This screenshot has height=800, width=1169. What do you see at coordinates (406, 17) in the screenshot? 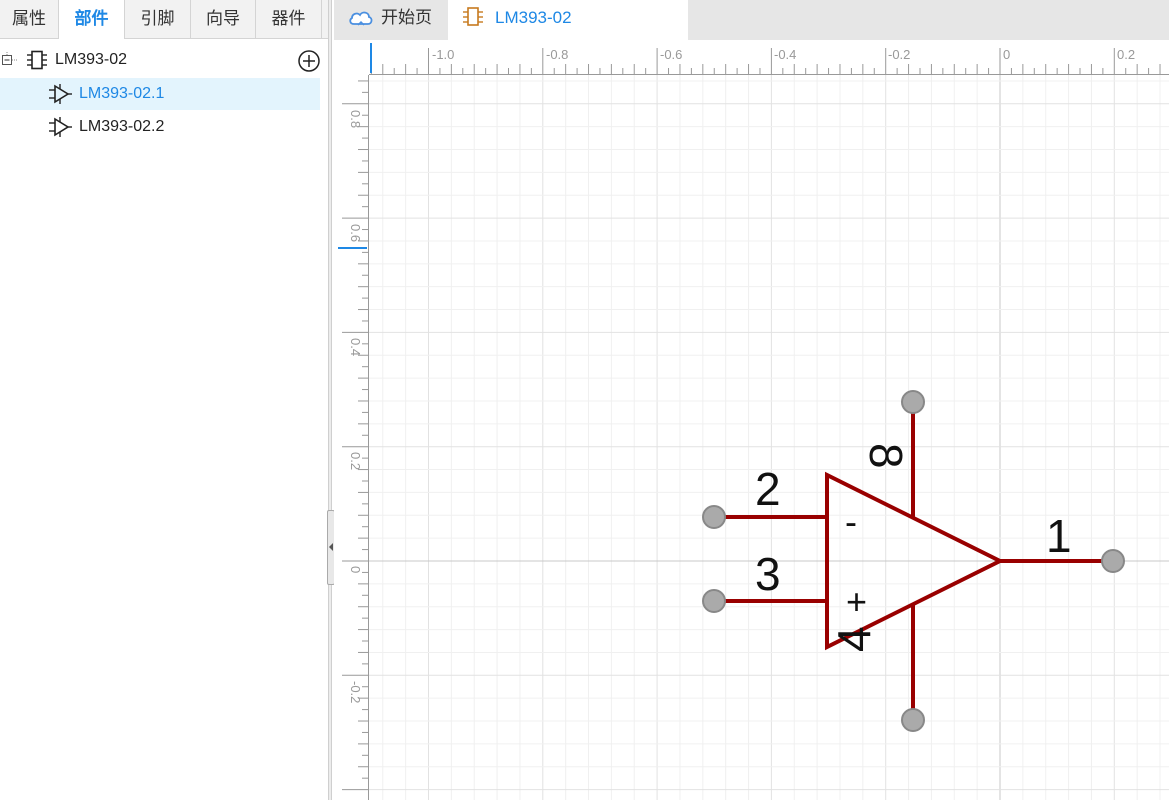
I see `tab-label: 开始页` at bounding box center [406, 17].